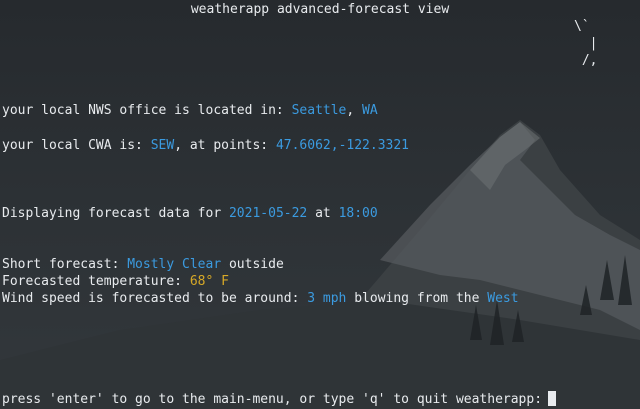  What do you see at coordinates (155, 298) in the screenshot?
I see `wind-prefix: Wind speed is forecasted to be around:` at bounding box center [155, 298].